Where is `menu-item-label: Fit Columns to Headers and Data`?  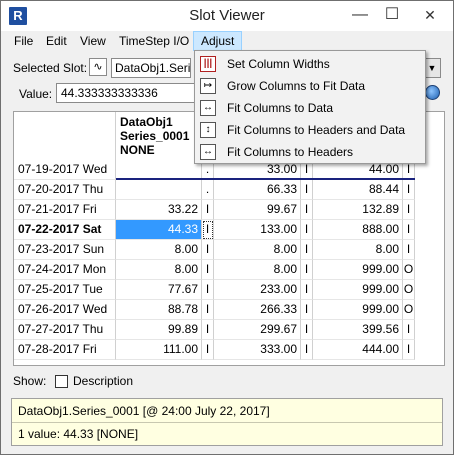
menu-item-label: Fit Columns to Headers and Data is located at coordinates (316, 130).